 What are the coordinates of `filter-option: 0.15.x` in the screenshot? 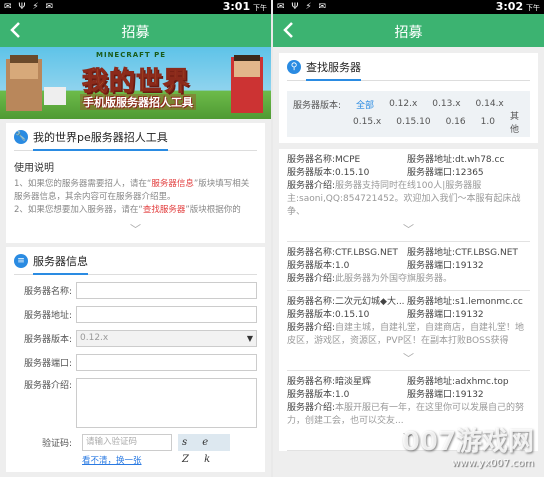 It's located at (367, 122).